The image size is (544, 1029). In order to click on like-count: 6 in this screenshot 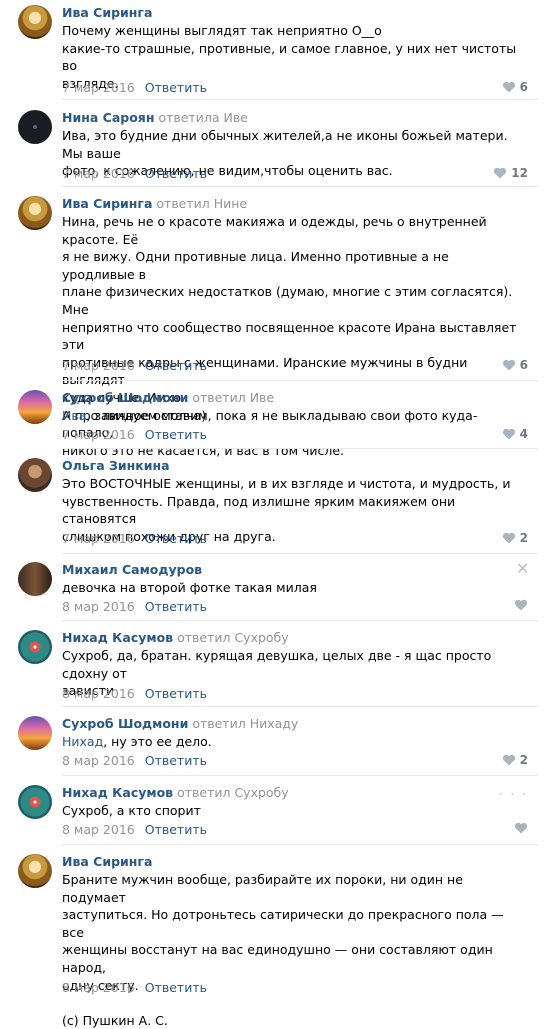, I will do `click(523, 365)`.